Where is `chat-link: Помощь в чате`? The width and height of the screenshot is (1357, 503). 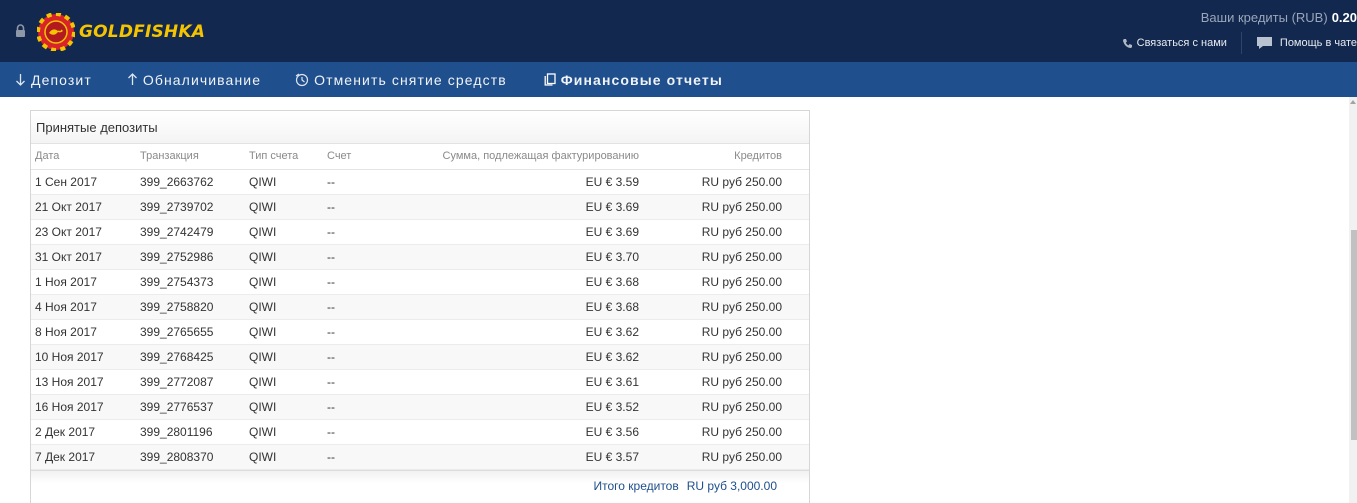 chat-link: Помощь в чате is located at coordinates (1306, 43).